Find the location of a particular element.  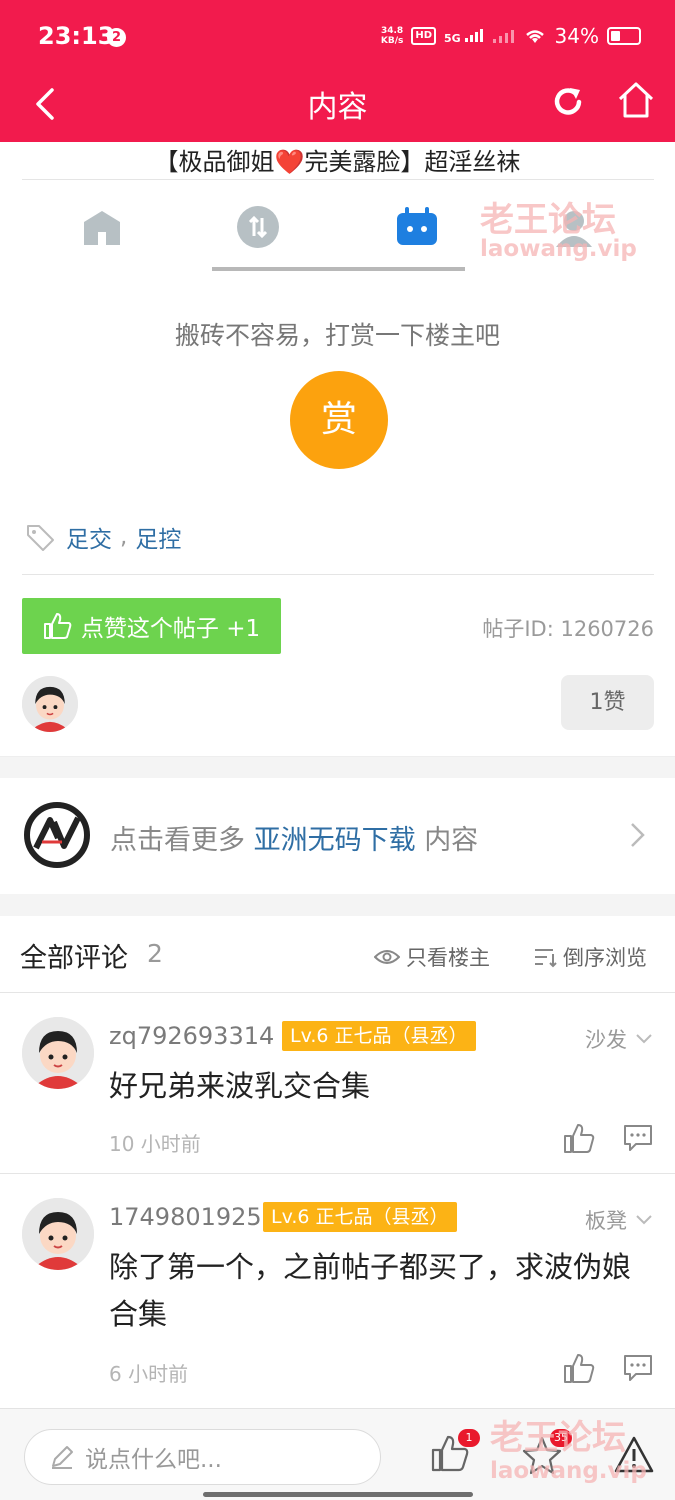

battery-percent: 34% is located at coordinates (576, 36).